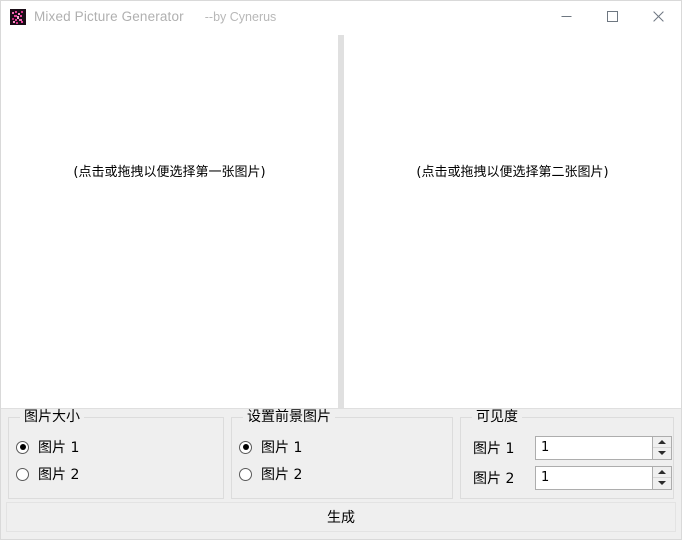 Image resolution: width=682 pixels, height=540 pixels. Describe the element at coordinates (240, 16) in the screenshot. I see `window-subtitle: --by Cynerus` at that location.